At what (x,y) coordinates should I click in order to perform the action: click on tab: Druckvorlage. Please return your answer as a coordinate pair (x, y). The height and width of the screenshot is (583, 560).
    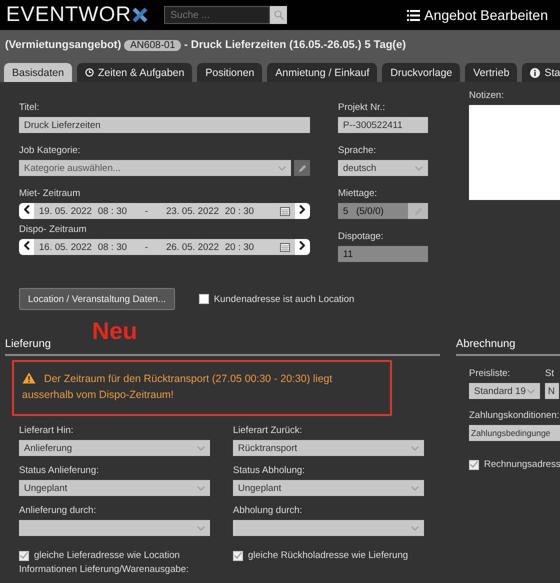
    Looking at the image, I should click on (421, 72).